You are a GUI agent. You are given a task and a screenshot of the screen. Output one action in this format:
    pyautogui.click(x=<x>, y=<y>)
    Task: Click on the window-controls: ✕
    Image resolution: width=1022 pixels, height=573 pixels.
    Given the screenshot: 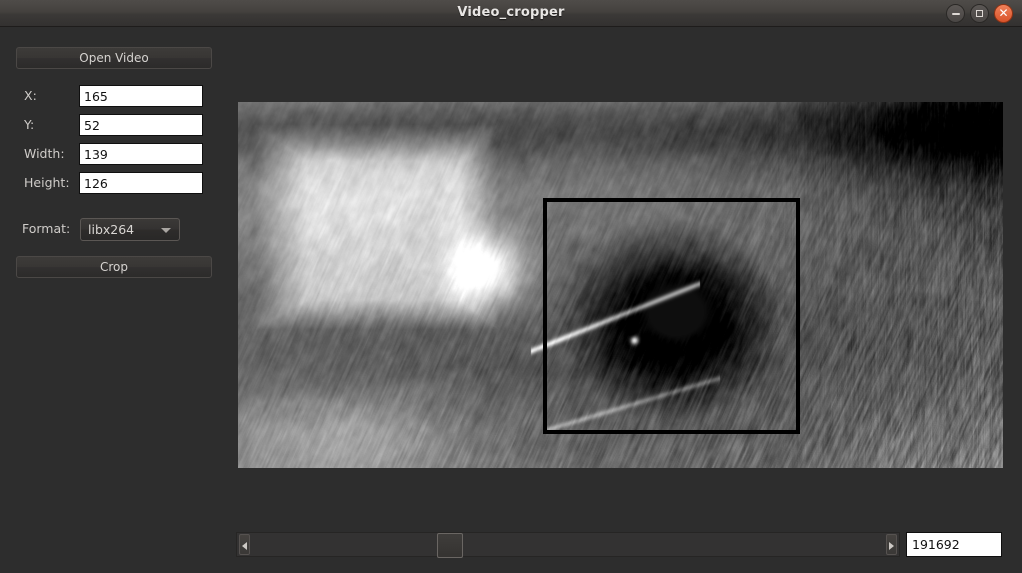 What is the action you would take?
    pyautogui.click(x=979, y=13)
    